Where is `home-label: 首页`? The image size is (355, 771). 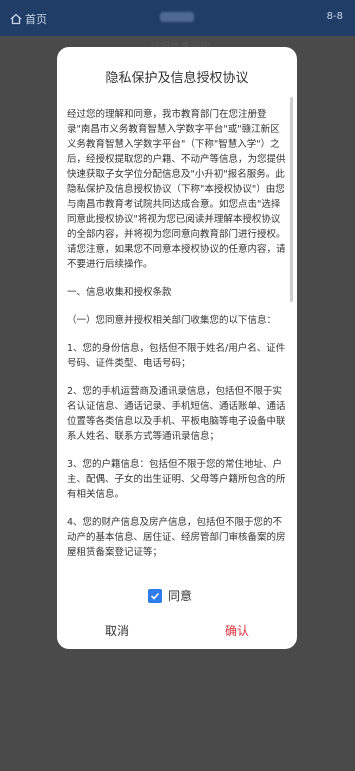 home-label: 首页 is located at coordinates (36, 19).